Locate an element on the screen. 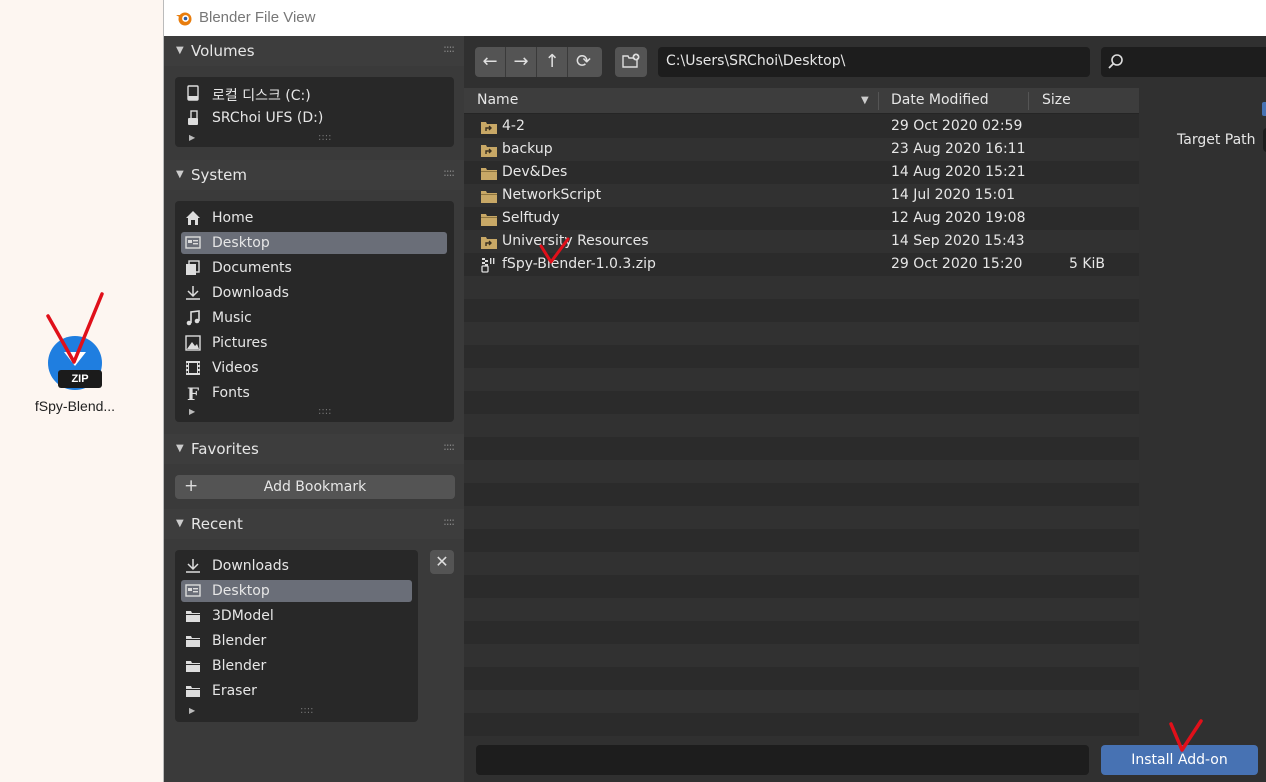 The height and width of the screenshot is (782, 1266). back-button: ← is located at coordinates (490, 62).